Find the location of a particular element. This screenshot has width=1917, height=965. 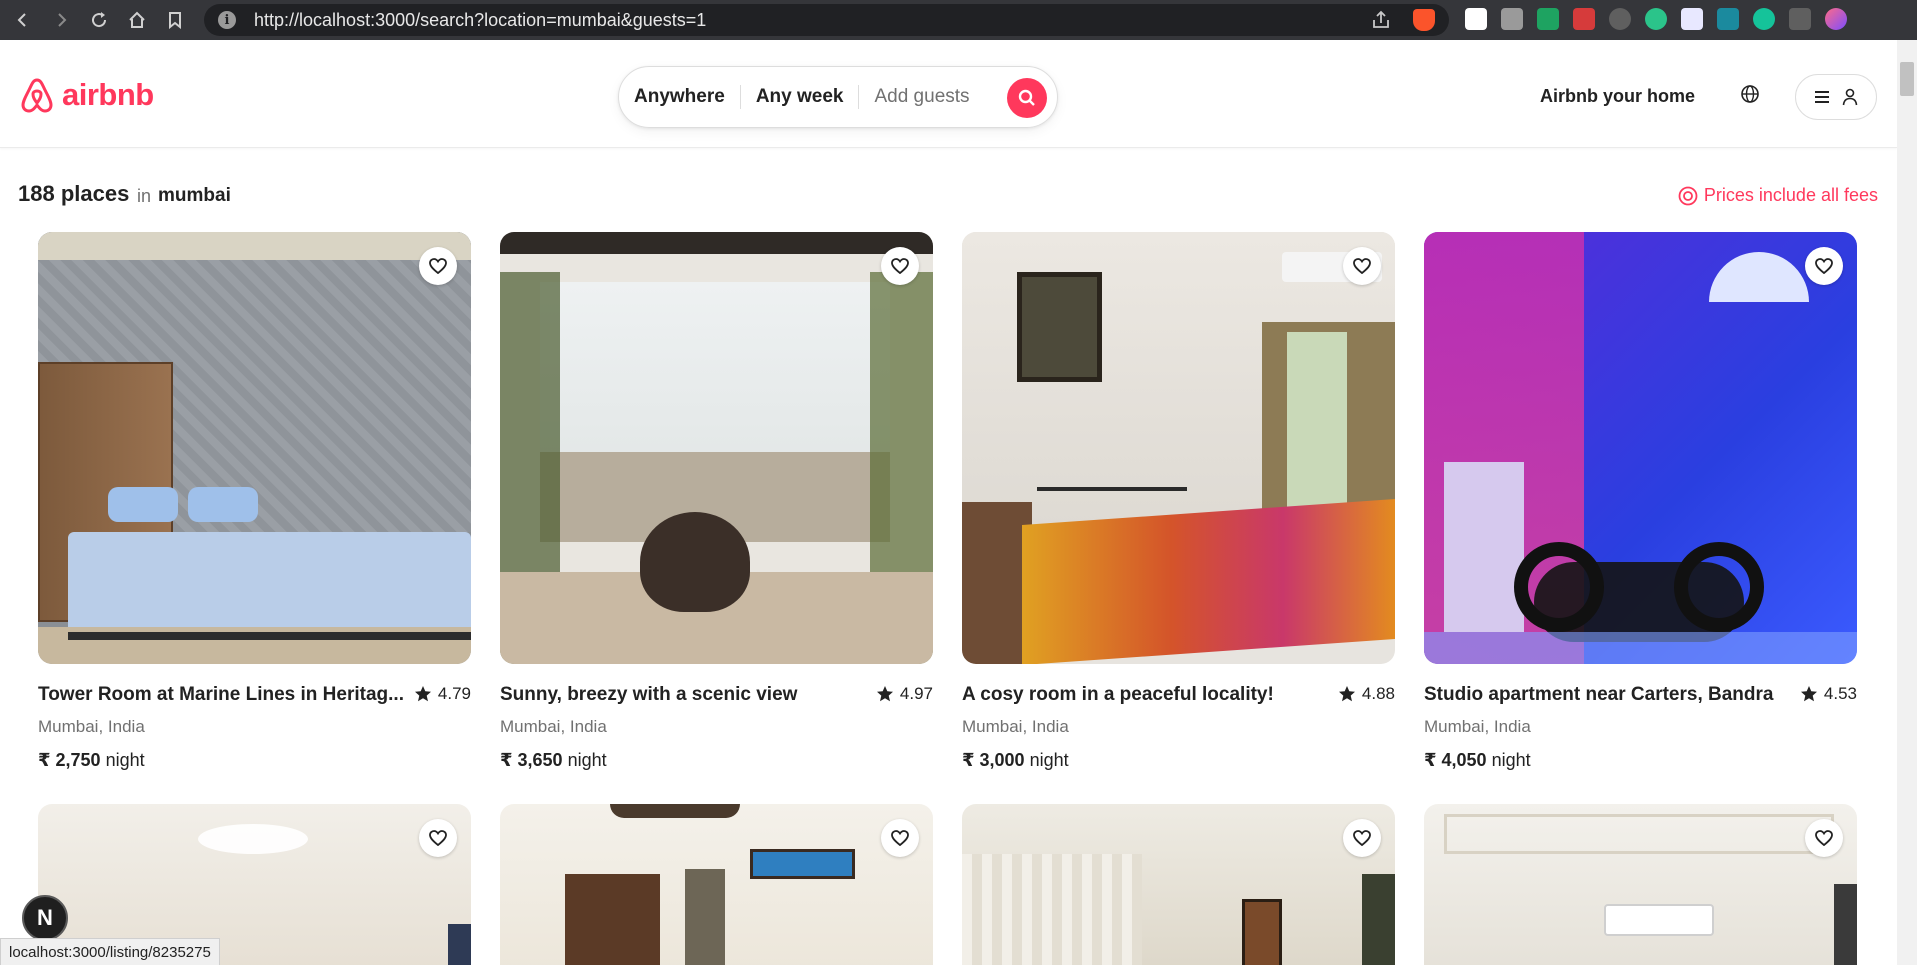

user-menu-button is located at coordinates (1836, 97).